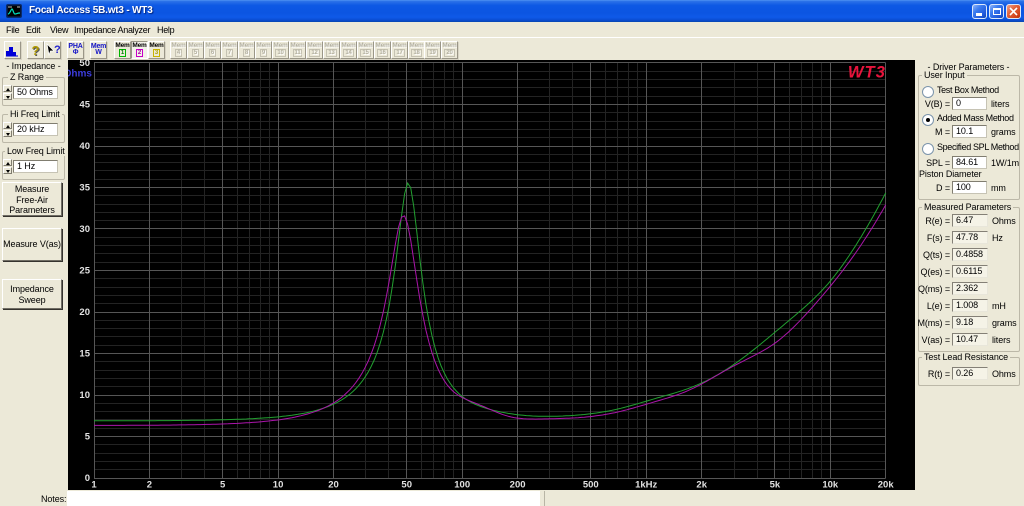 This screenshot has height=506, width=1024. I want to click on svg-text: 200, so click(518, 485).